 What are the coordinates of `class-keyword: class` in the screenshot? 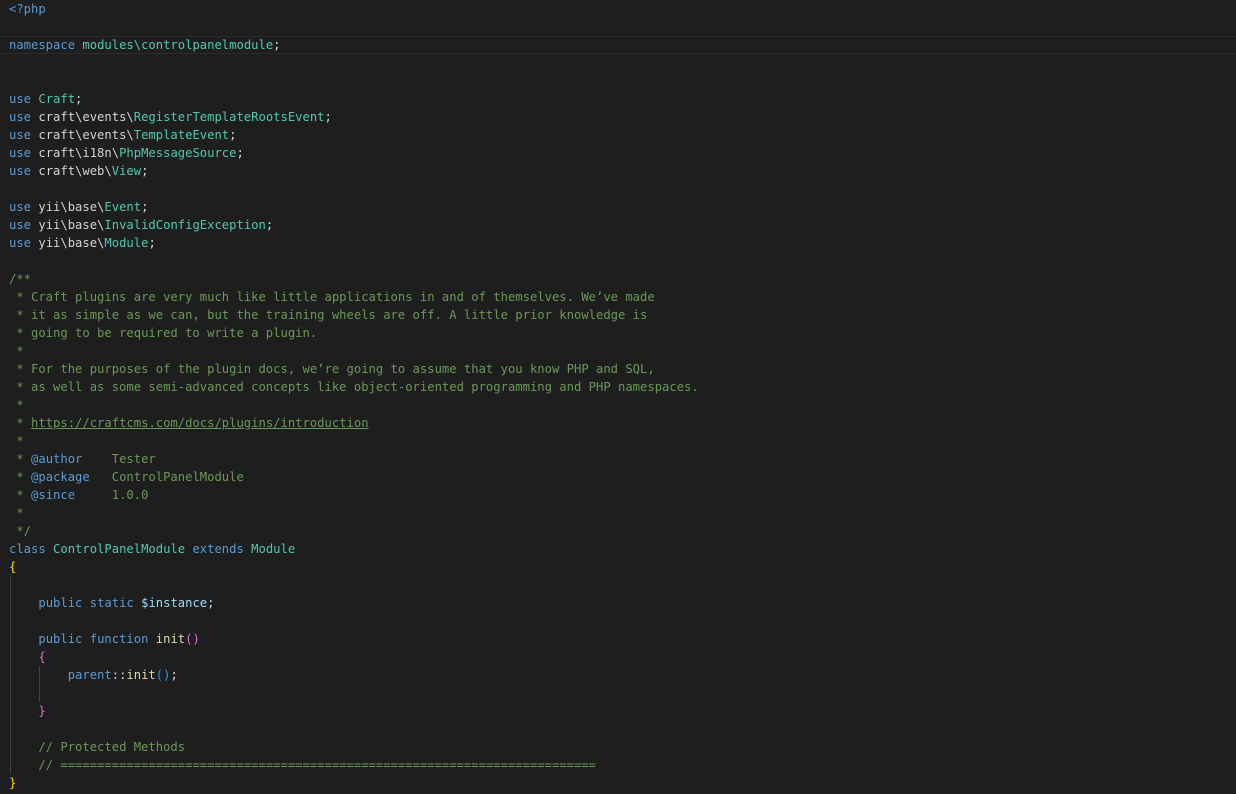 It's located at (27, 549).